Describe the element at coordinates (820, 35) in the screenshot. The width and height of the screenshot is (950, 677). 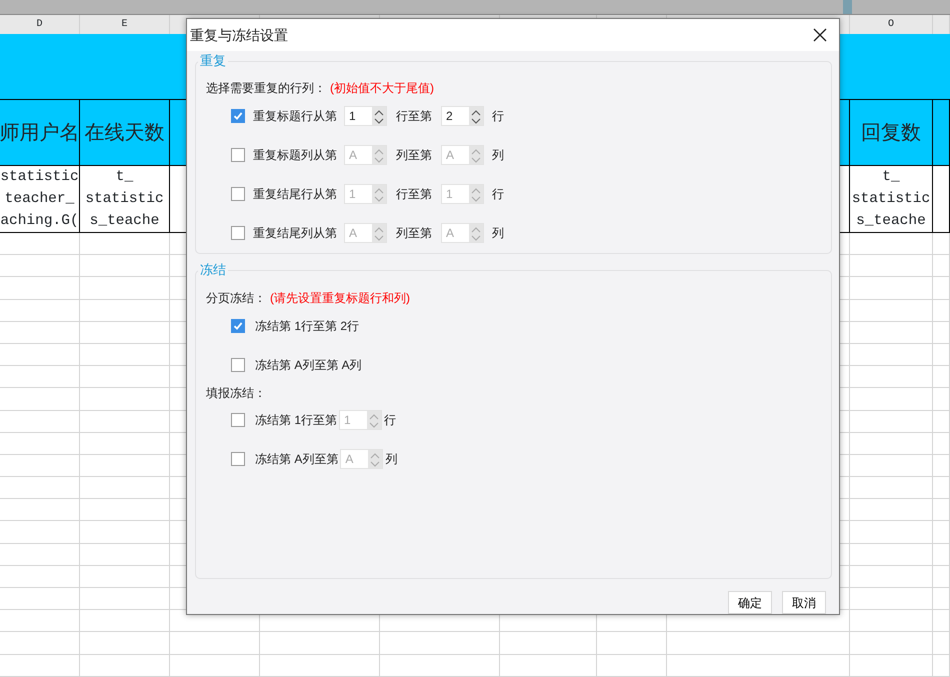
I see `close-button` at that location.